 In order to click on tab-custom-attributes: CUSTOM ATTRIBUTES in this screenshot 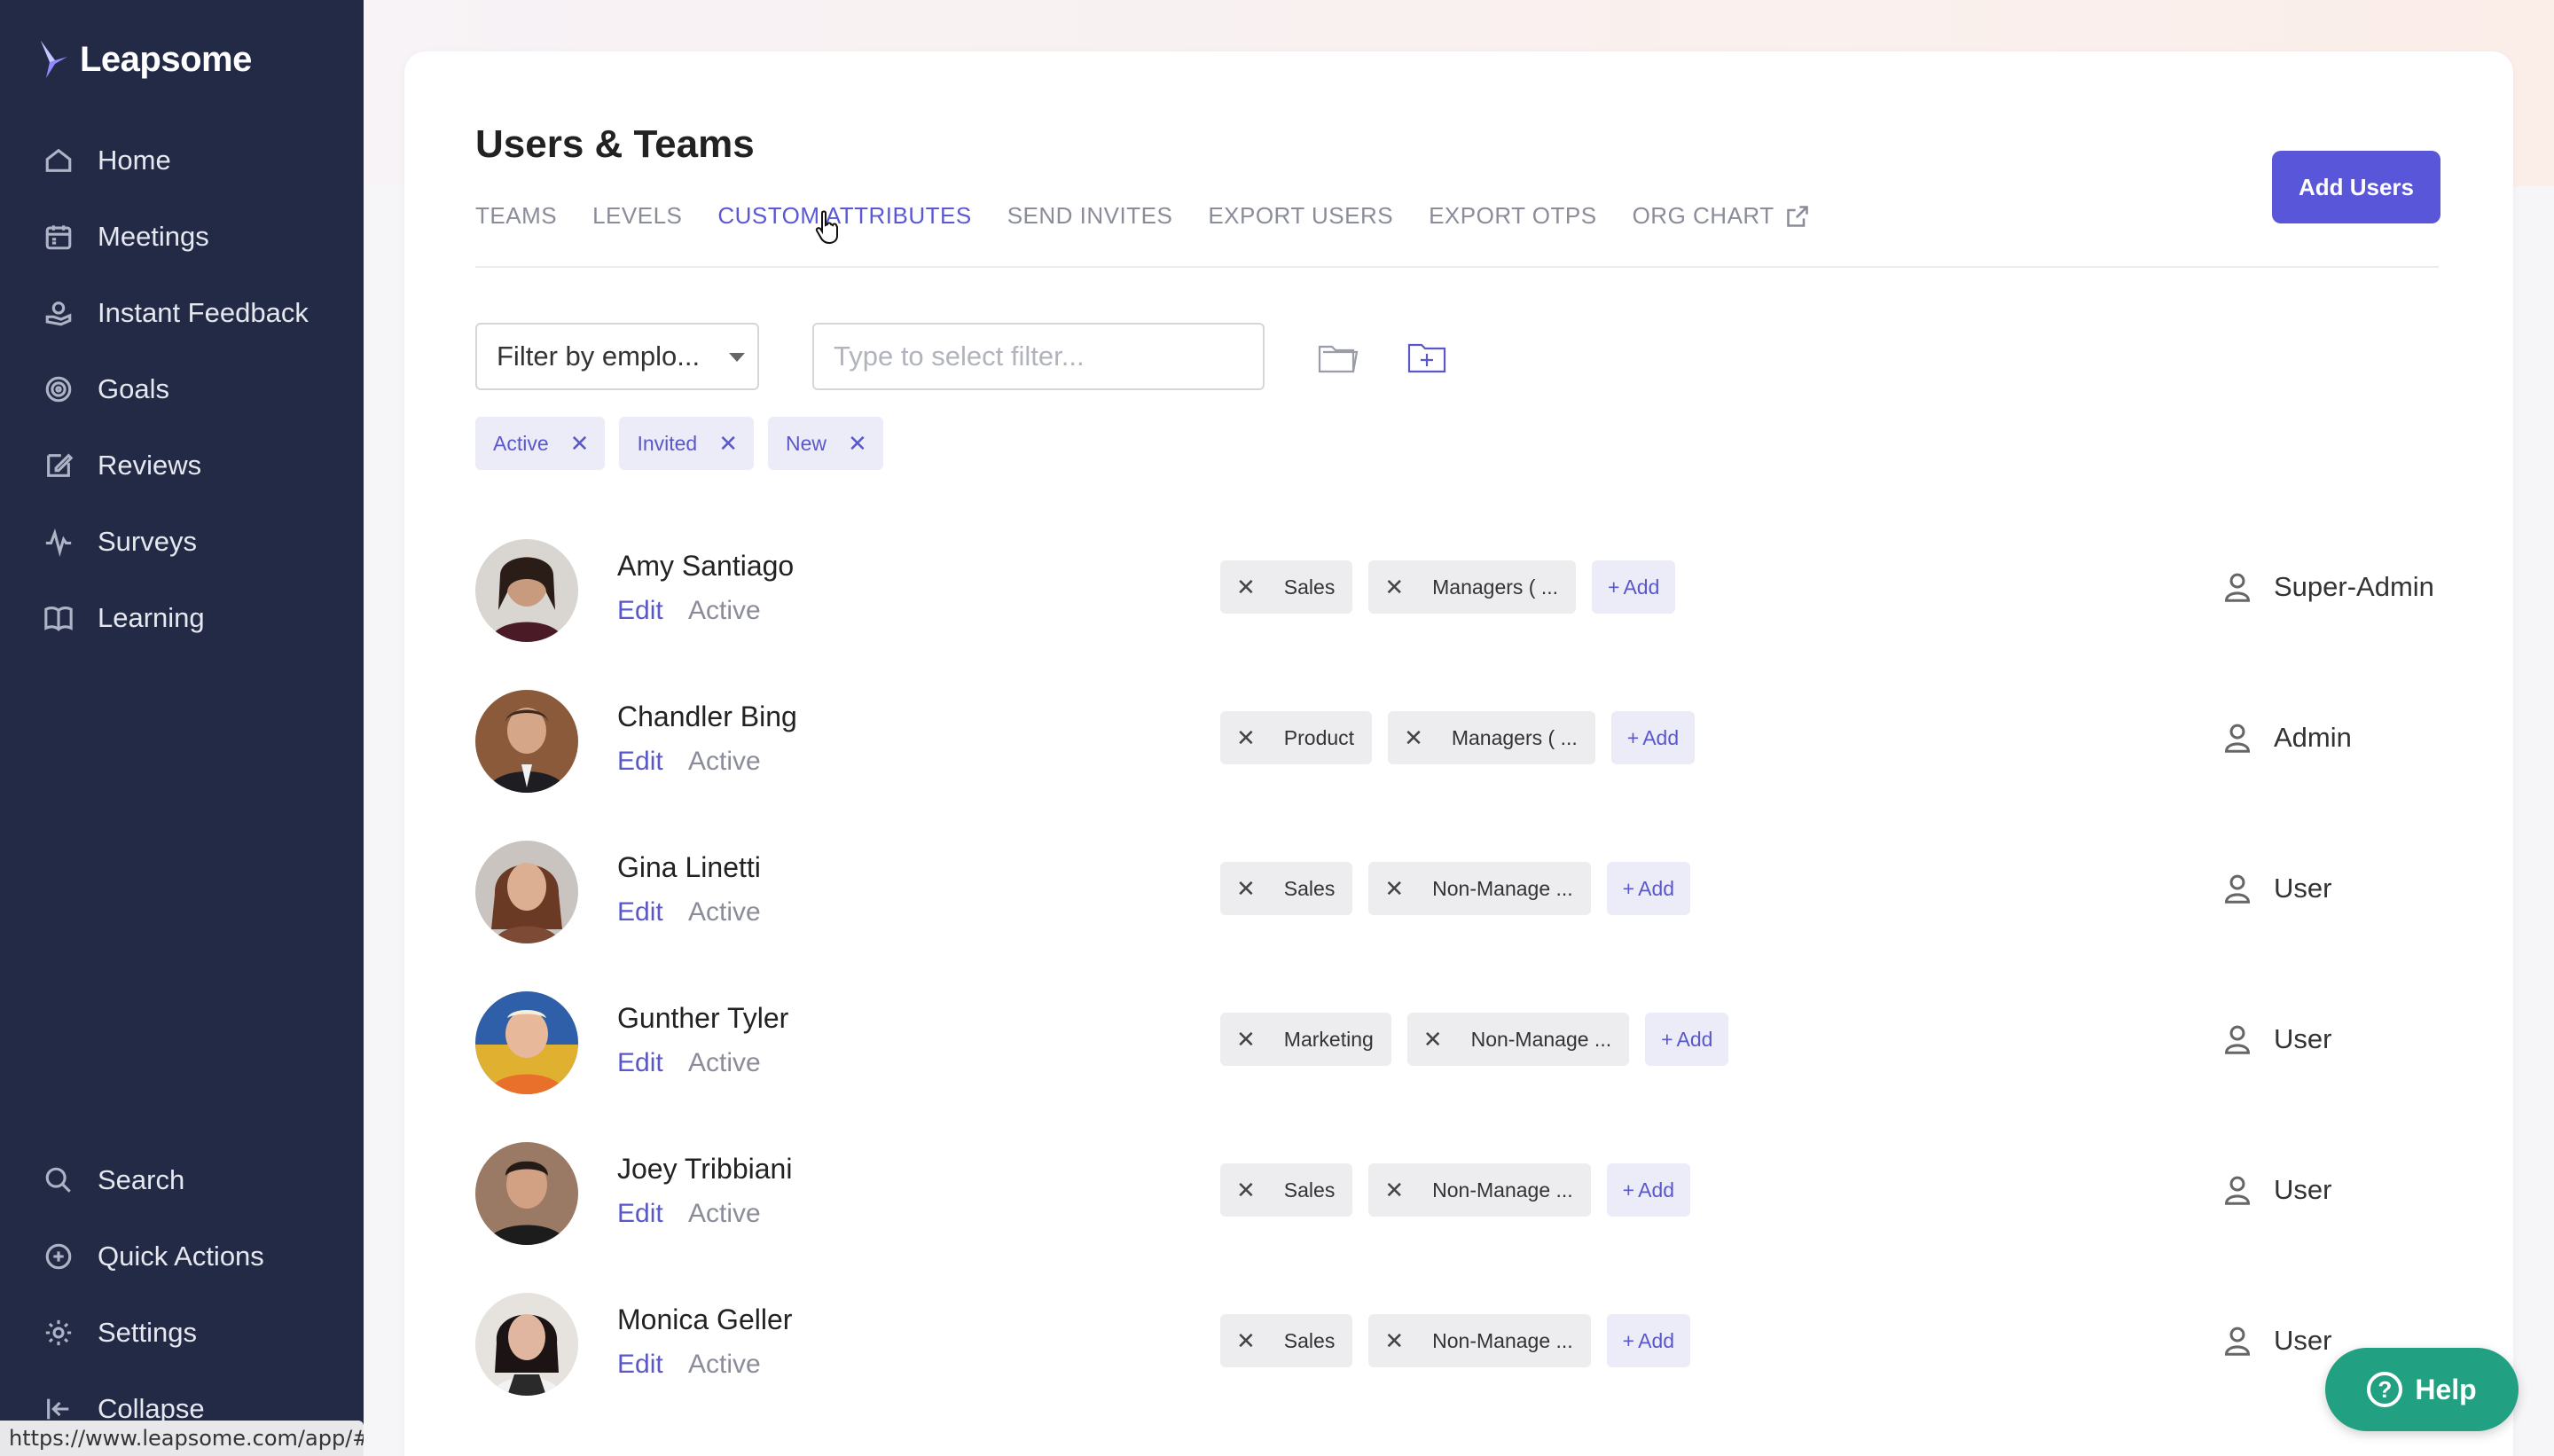, I will do `click(844, 216)`.